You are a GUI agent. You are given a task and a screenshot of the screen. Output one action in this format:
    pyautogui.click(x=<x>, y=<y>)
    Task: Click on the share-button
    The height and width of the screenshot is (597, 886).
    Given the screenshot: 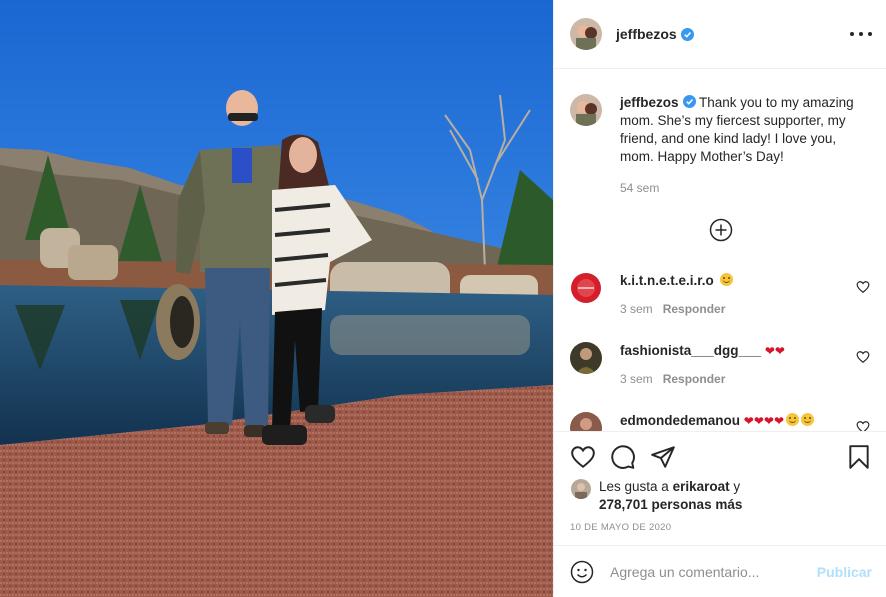 What is the action you would take?
    pyautogui.click(x=663, y=457)
    